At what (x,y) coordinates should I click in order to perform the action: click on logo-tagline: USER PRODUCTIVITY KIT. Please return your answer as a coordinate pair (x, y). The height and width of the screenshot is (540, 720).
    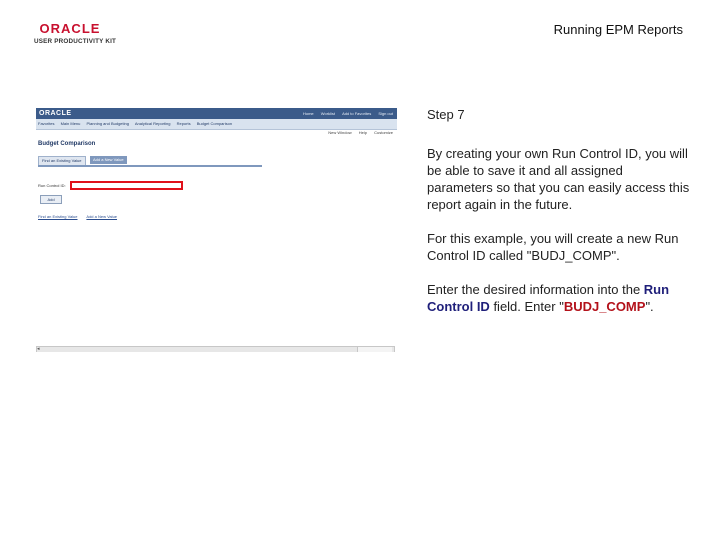
    Looking at the image, I should click on (75, 41).